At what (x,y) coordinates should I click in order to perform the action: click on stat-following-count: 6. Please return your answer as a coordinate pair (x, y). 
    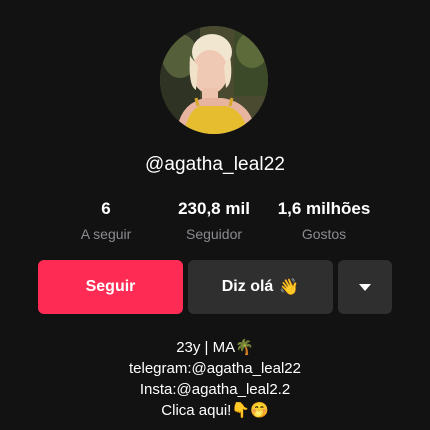
    Looking at the image, I should click on (106, 208).